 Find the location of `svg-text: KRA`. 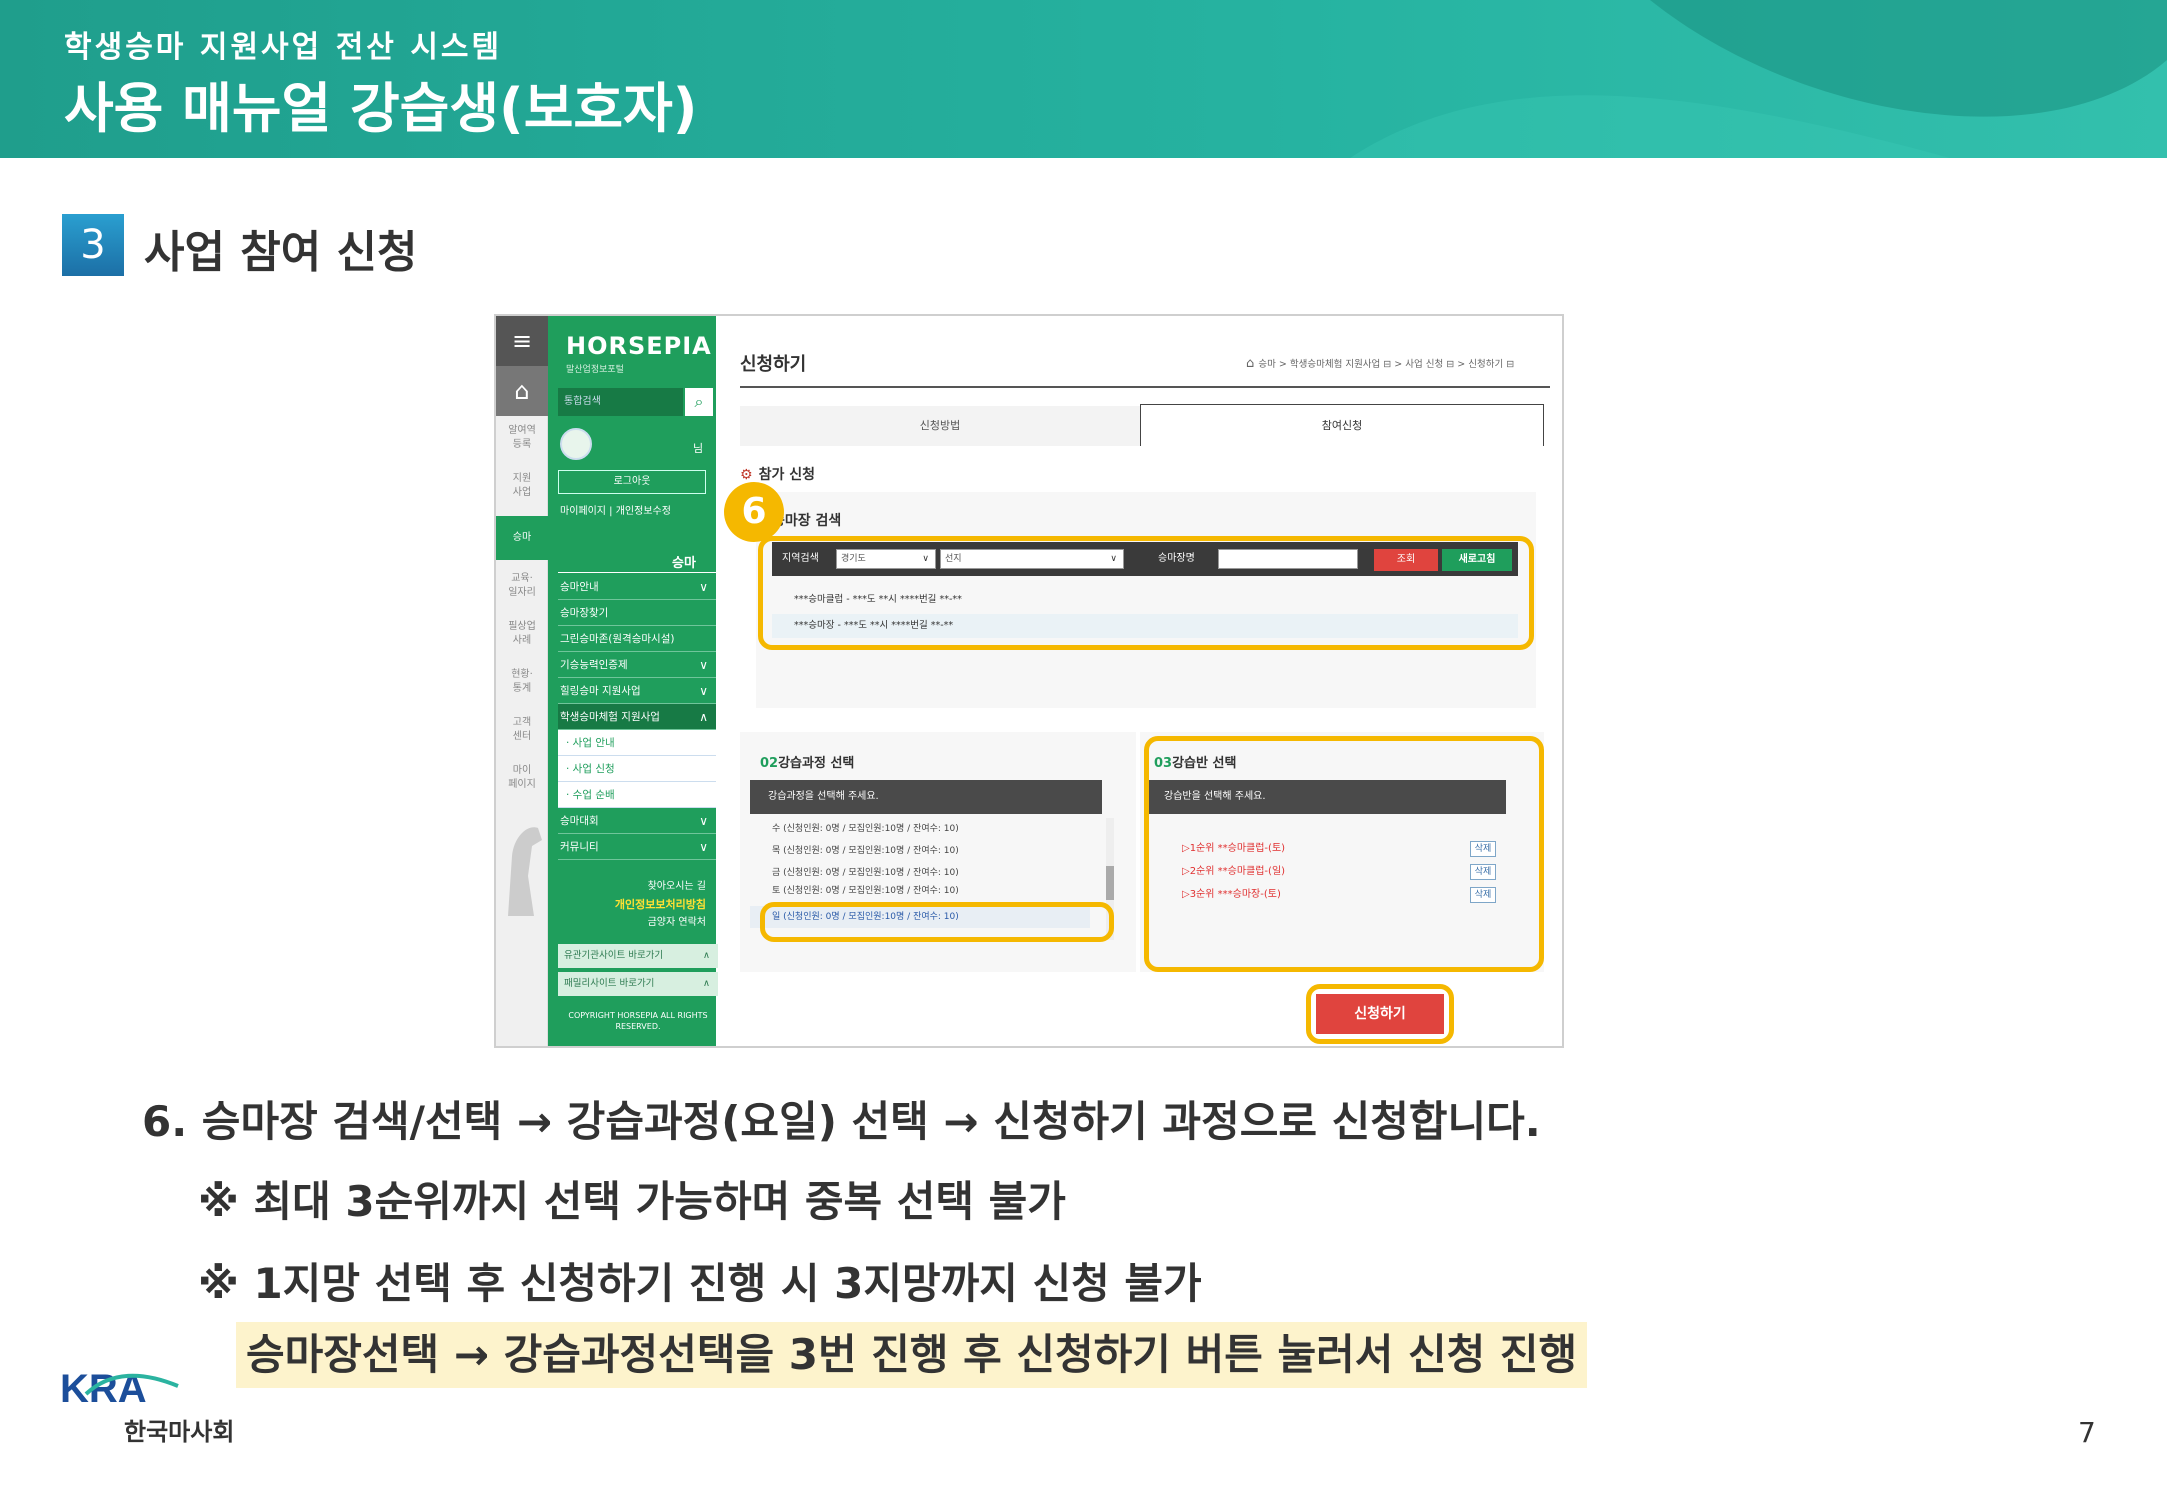

svg-text: KRA is located at coordinates (103, 1387).